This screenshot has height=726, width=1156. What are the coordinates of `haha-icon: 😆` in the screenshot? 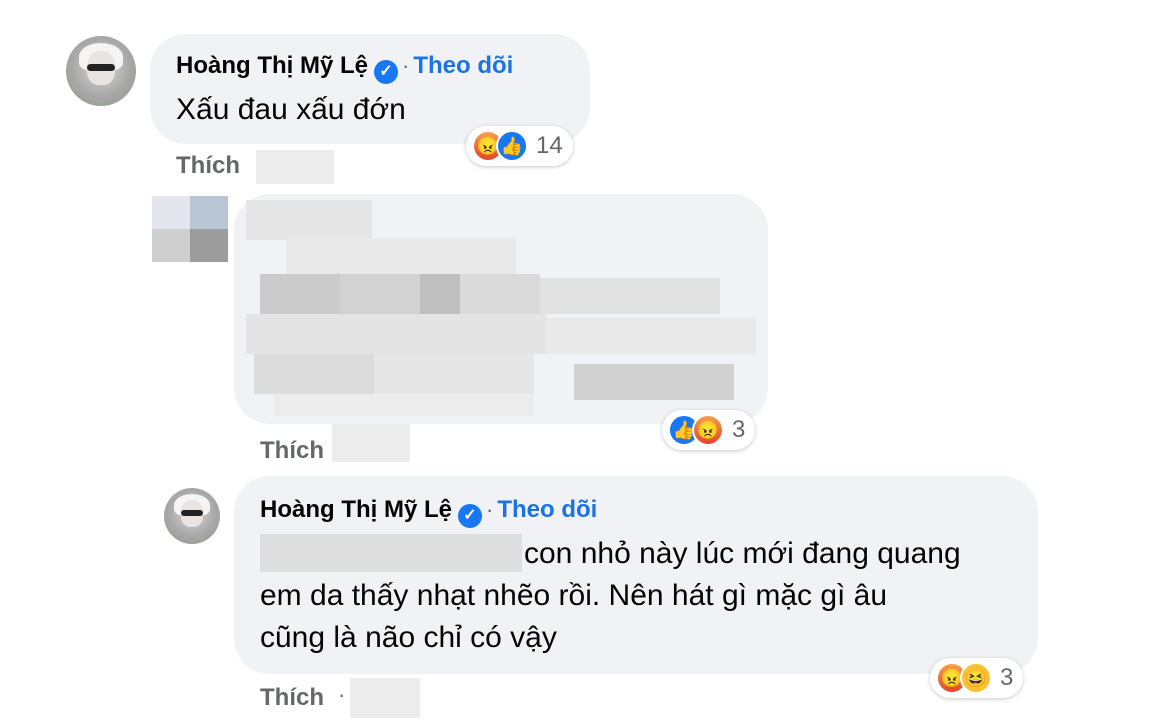 It's located at (976, 678).